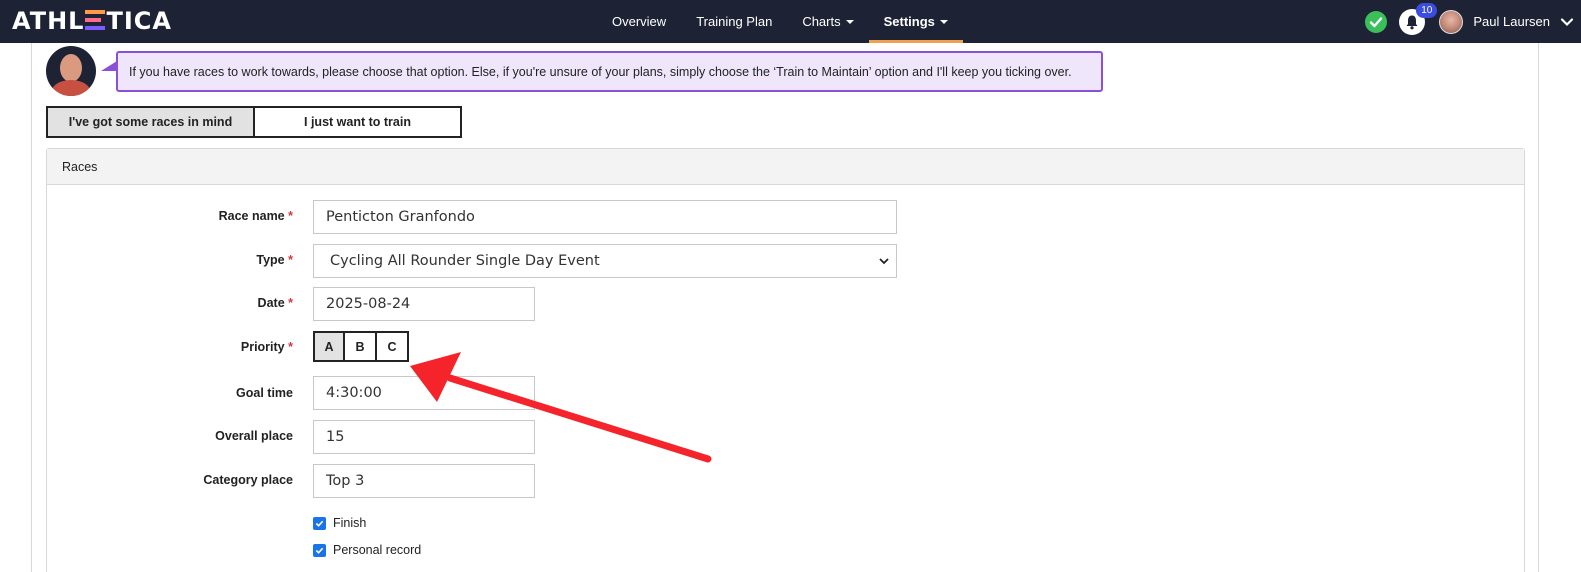  I want to click on personal-record-checkbox, so click(319, 550).